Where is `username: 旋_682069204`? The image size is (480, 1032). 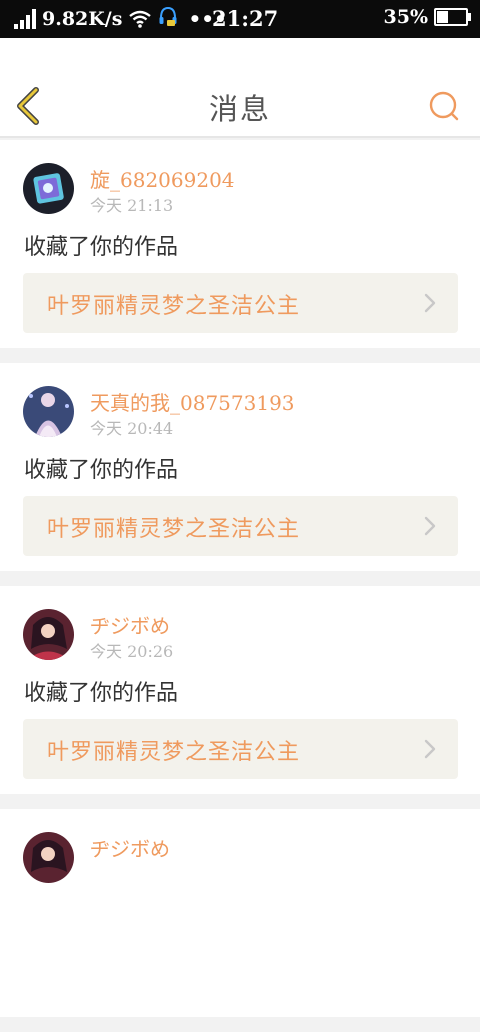
username: 旋_682069204 is located at coordinates (162, 178).